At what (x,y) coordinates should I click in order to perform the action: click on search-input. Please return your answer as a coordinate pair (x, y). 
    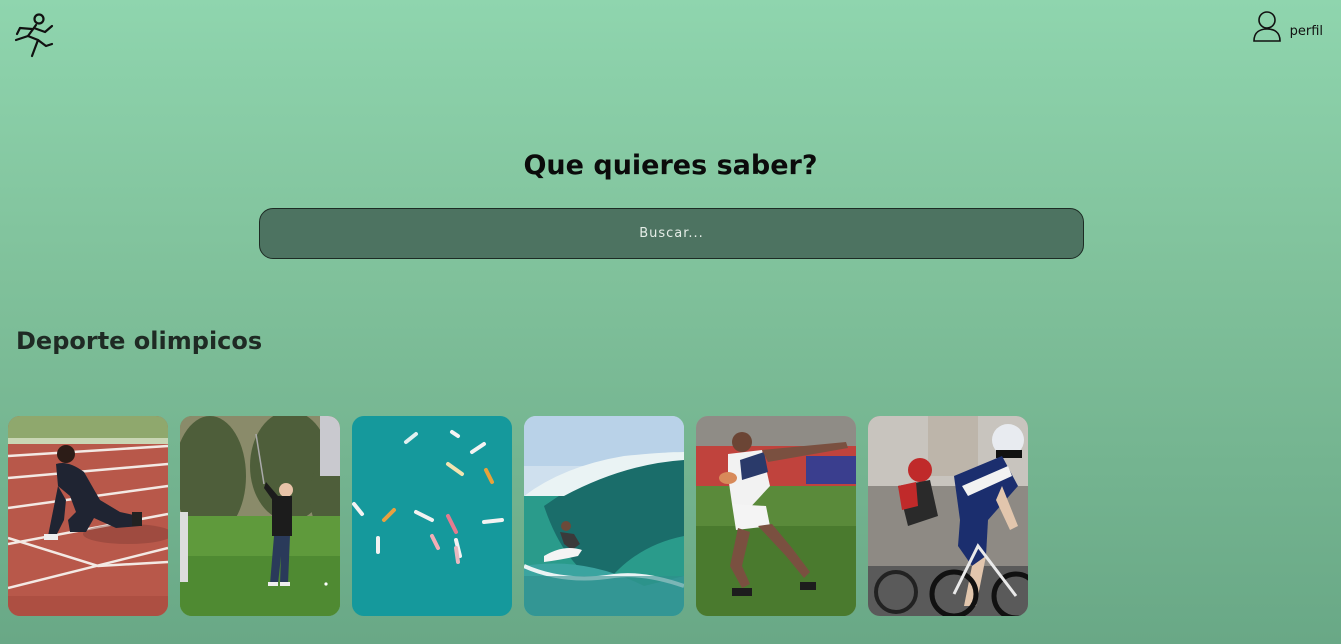
    Looking at the image, I should click on (671, 233).